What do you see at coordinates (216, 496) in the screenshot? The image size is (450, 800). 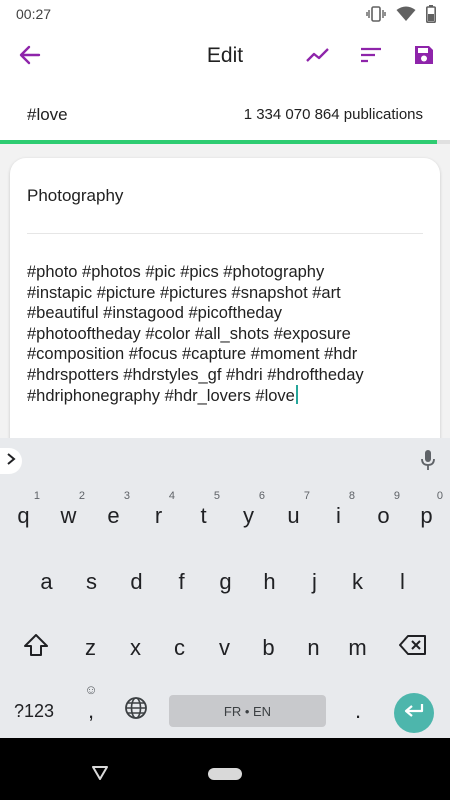 I see `key-hint: 5` at bounding box center [216, 496].